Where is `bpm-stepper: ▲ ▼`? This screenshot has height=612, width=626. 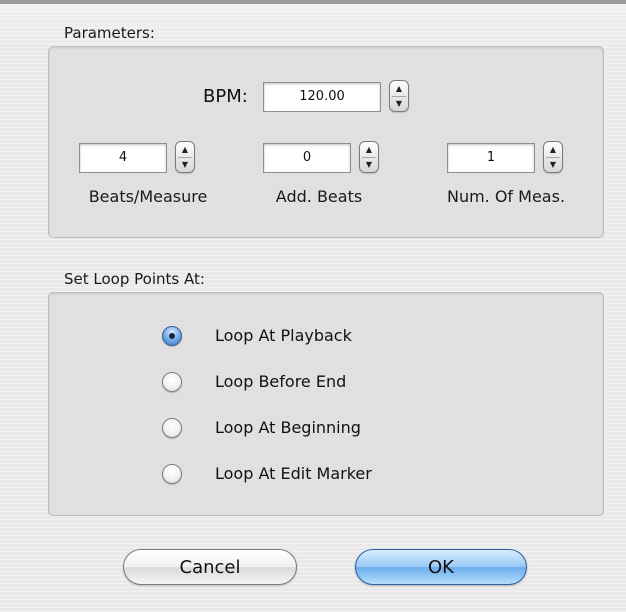 bpm-stepper: ▲ ▼ is located at coordinates (399, 96).